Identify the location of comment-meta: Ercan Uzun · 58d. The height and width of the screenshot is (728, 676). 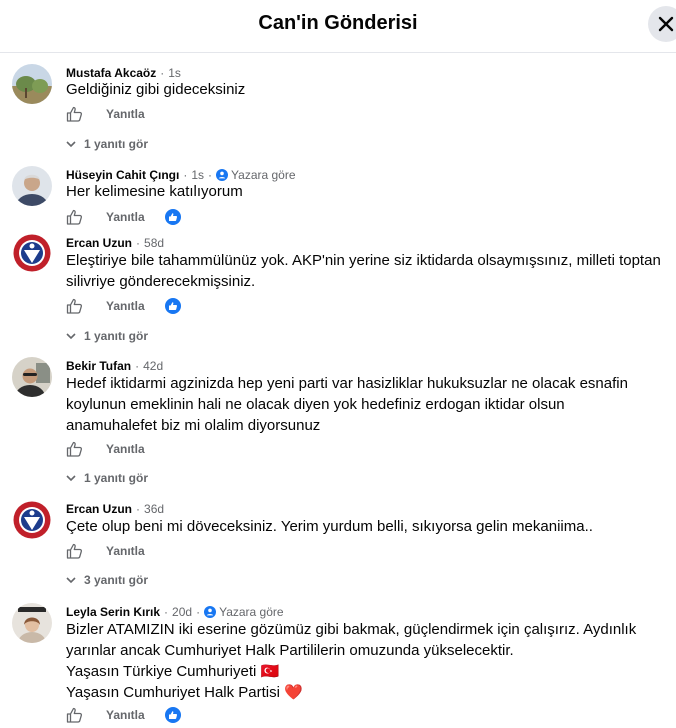
(115, 243).